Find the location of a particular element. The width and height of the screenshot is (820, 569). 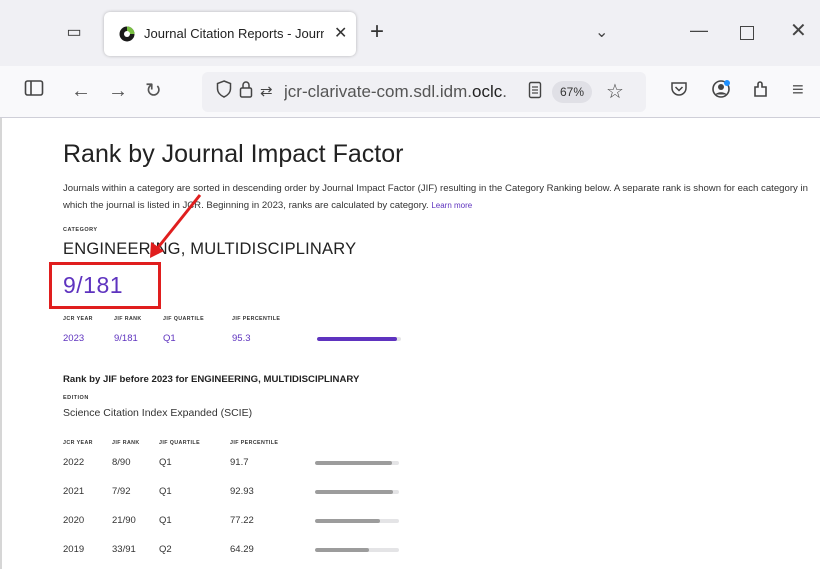

address-bar: ⇄ jcr-clarivate-com.sdl.idm.oclc. 67% ☆ is located at coordinates (424, 92).